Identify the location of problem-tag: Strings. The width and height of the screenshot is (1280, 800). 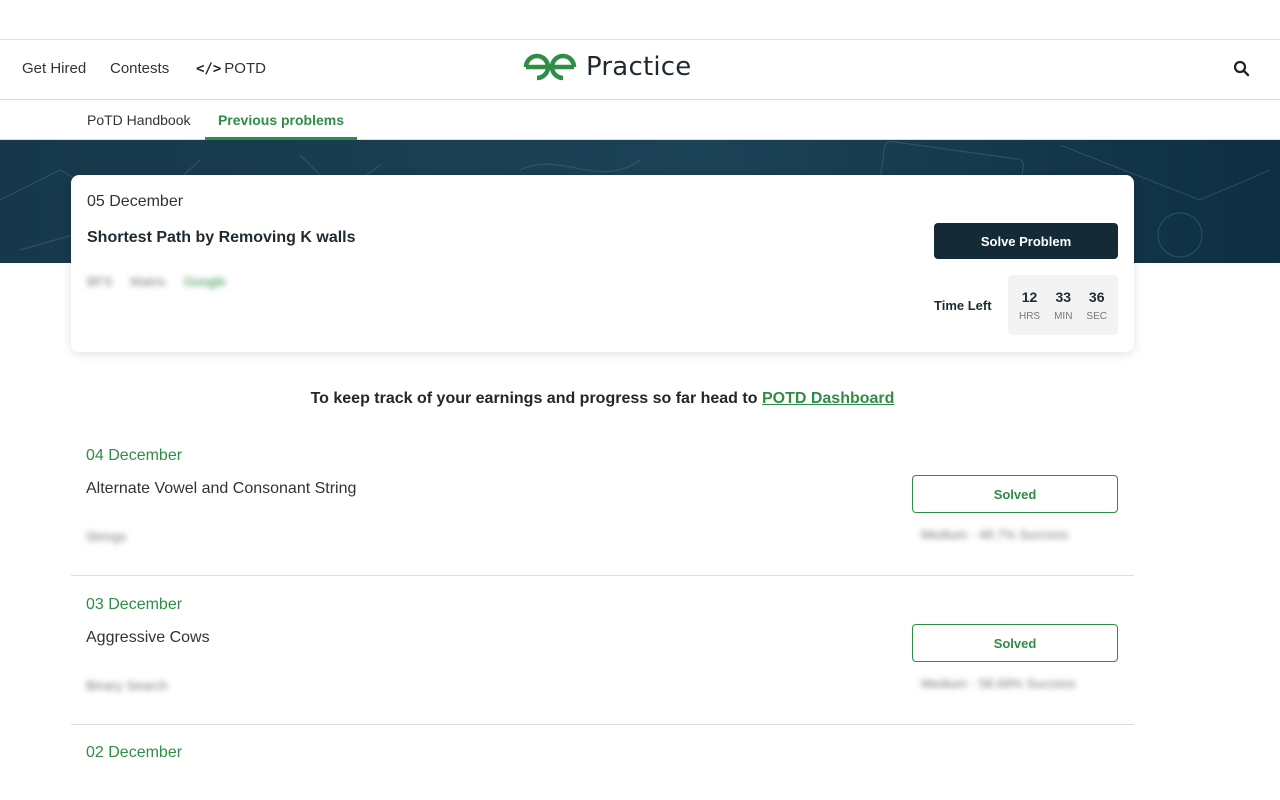
(106, 536).